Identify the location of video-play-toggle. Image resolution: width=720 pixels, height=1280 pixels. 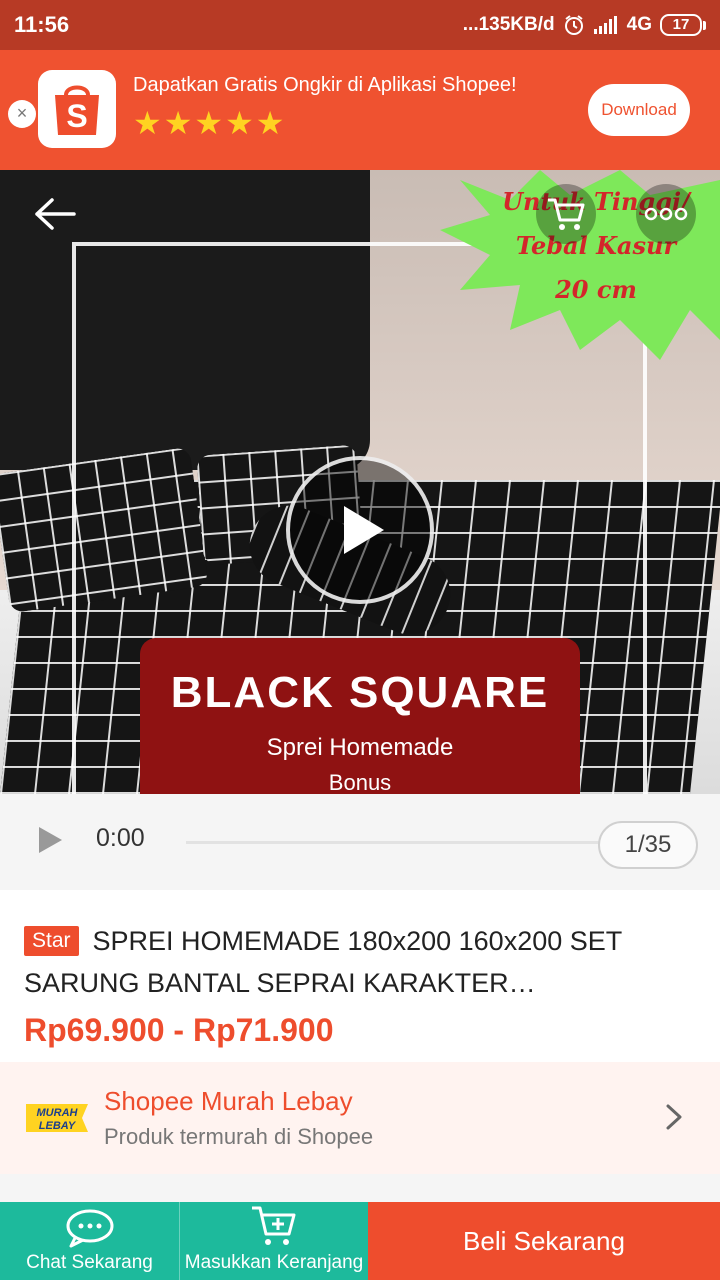
(50, 842).